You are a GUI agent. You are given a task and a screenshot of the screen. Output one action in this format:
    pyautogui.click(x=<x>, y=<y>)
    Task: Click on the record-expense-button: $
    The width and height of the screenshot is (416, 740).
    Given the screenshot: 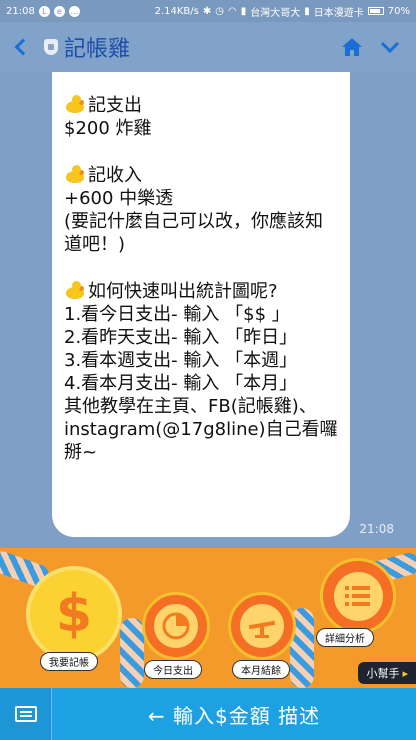 What is the action you would take?
    pyautogui.click(x=74, y=614)
    